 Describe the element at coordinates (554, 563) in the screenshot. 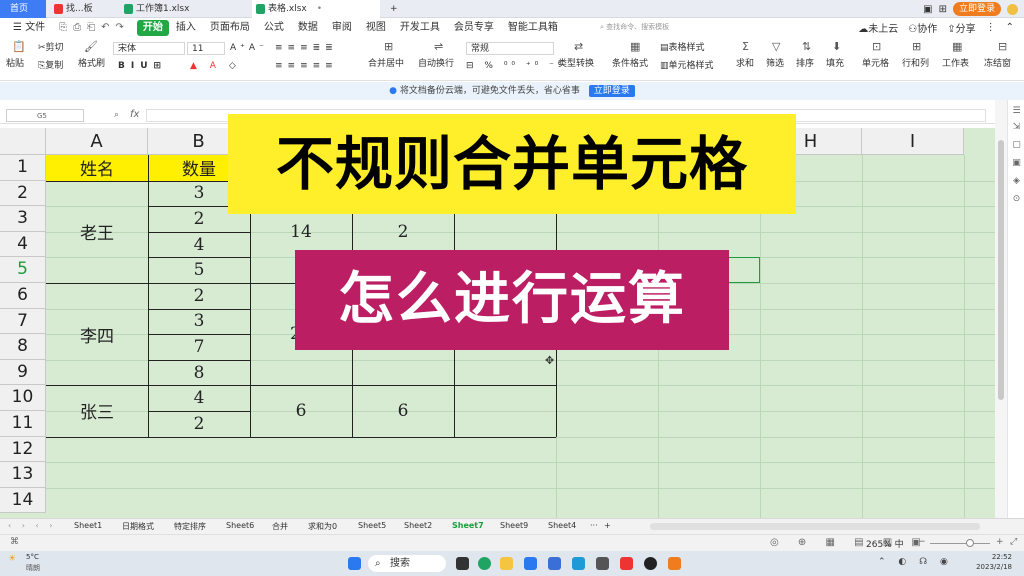

I see `store-icon` at that location.